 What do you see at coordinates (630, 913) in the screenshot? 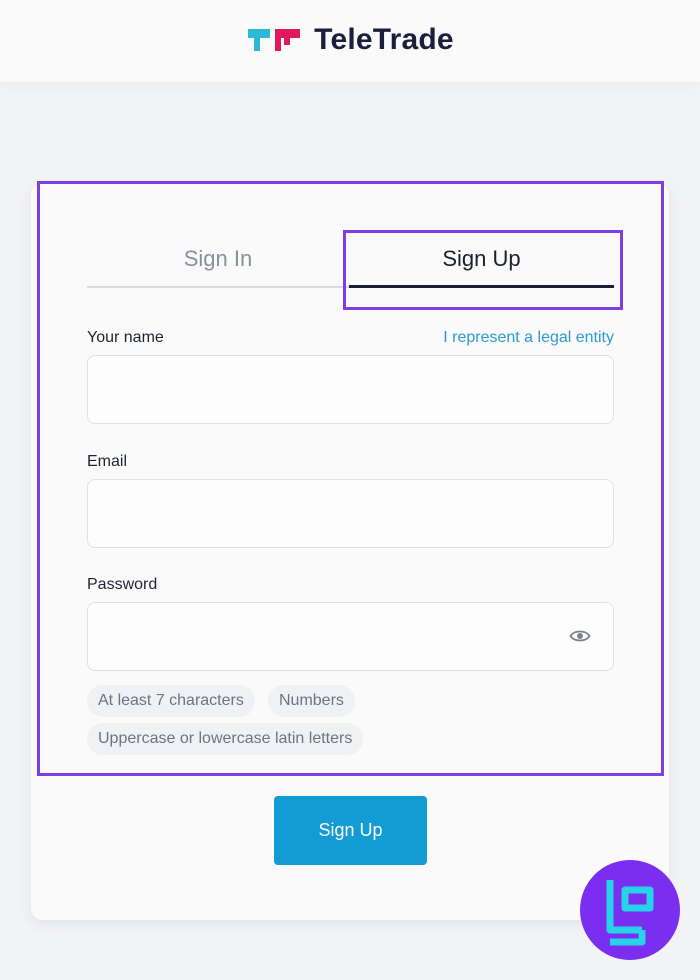
I see `watermark-logo-icon` at bounding box center [630, 913].